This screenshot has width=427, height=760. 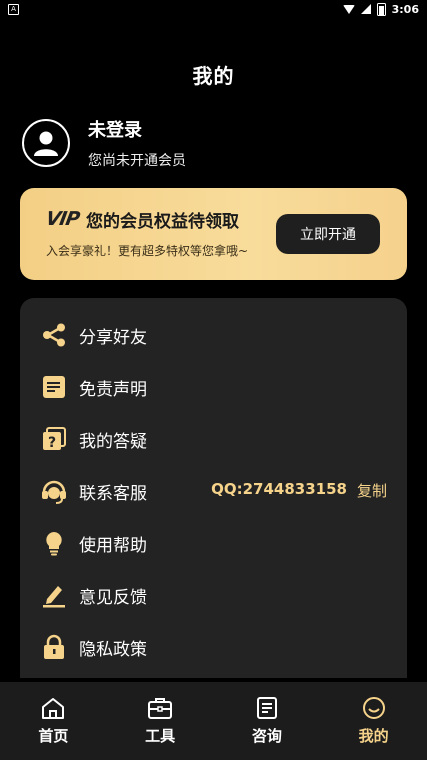 What do you see at coordinates (62, 219) in the screenshot?
I see `vip-logo: VIP` at bounding box center [62, 219].